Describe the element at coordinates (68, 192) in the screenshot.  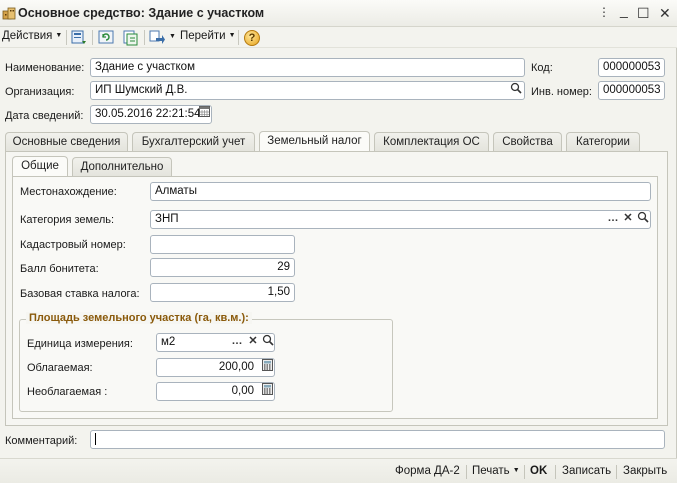
I see `location-label: Местонахождение:` at that location.